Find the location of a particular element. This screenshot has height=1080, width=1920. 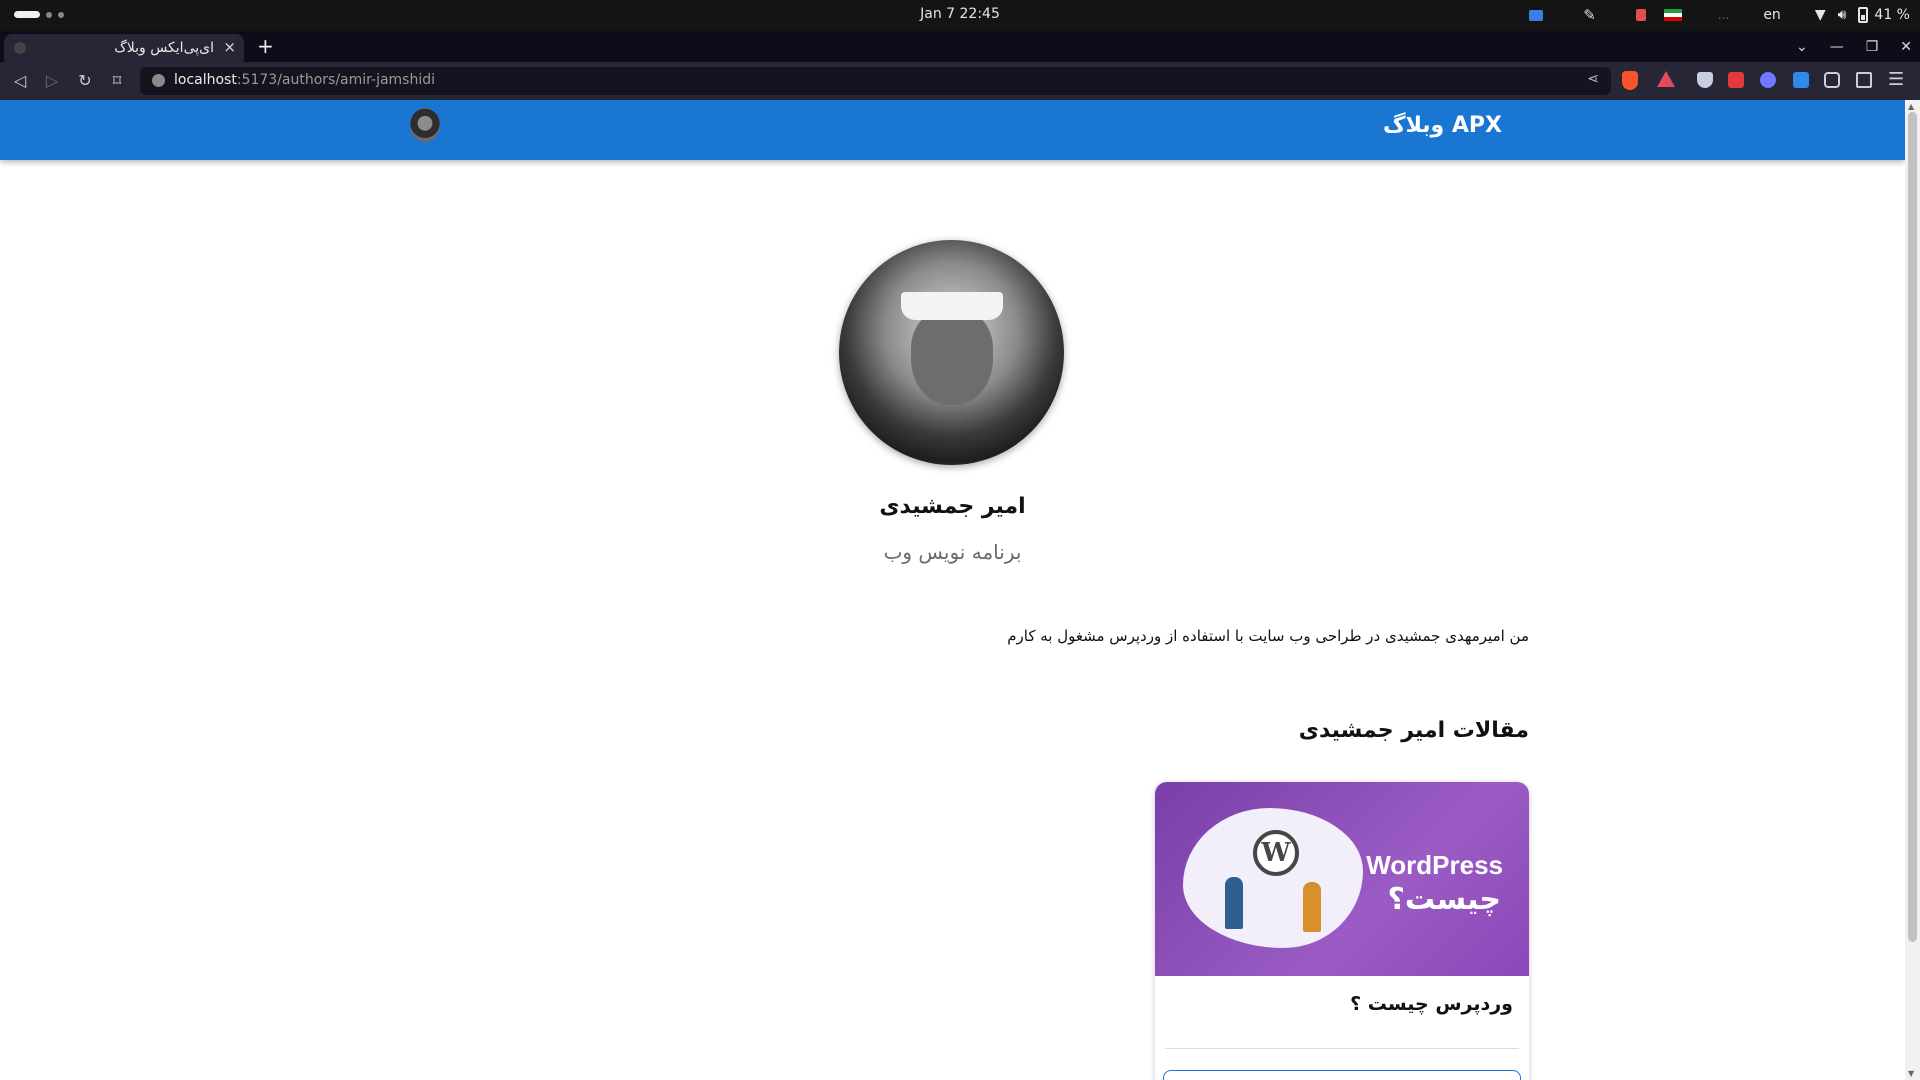

hamburger-menu-icon: ☰ is located at coordinates (1896, 79).